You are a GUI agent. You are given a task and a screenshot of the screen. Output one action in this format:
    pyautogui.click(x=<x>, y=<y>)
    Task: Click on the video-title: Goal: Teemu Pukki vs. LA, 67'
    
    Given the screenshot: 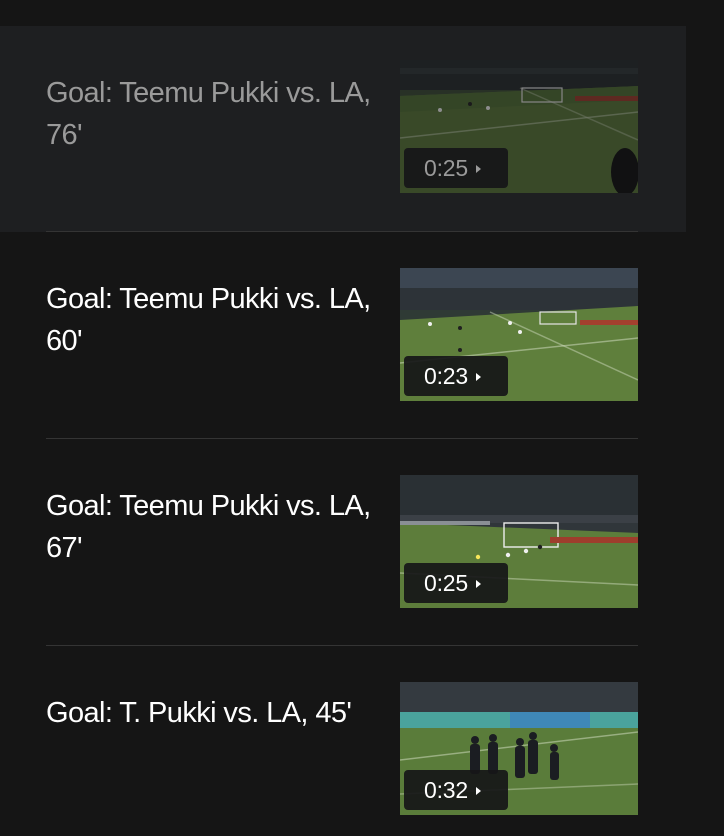 What is the action you would take?
    pyautogui.click(x=208, y=527)
    